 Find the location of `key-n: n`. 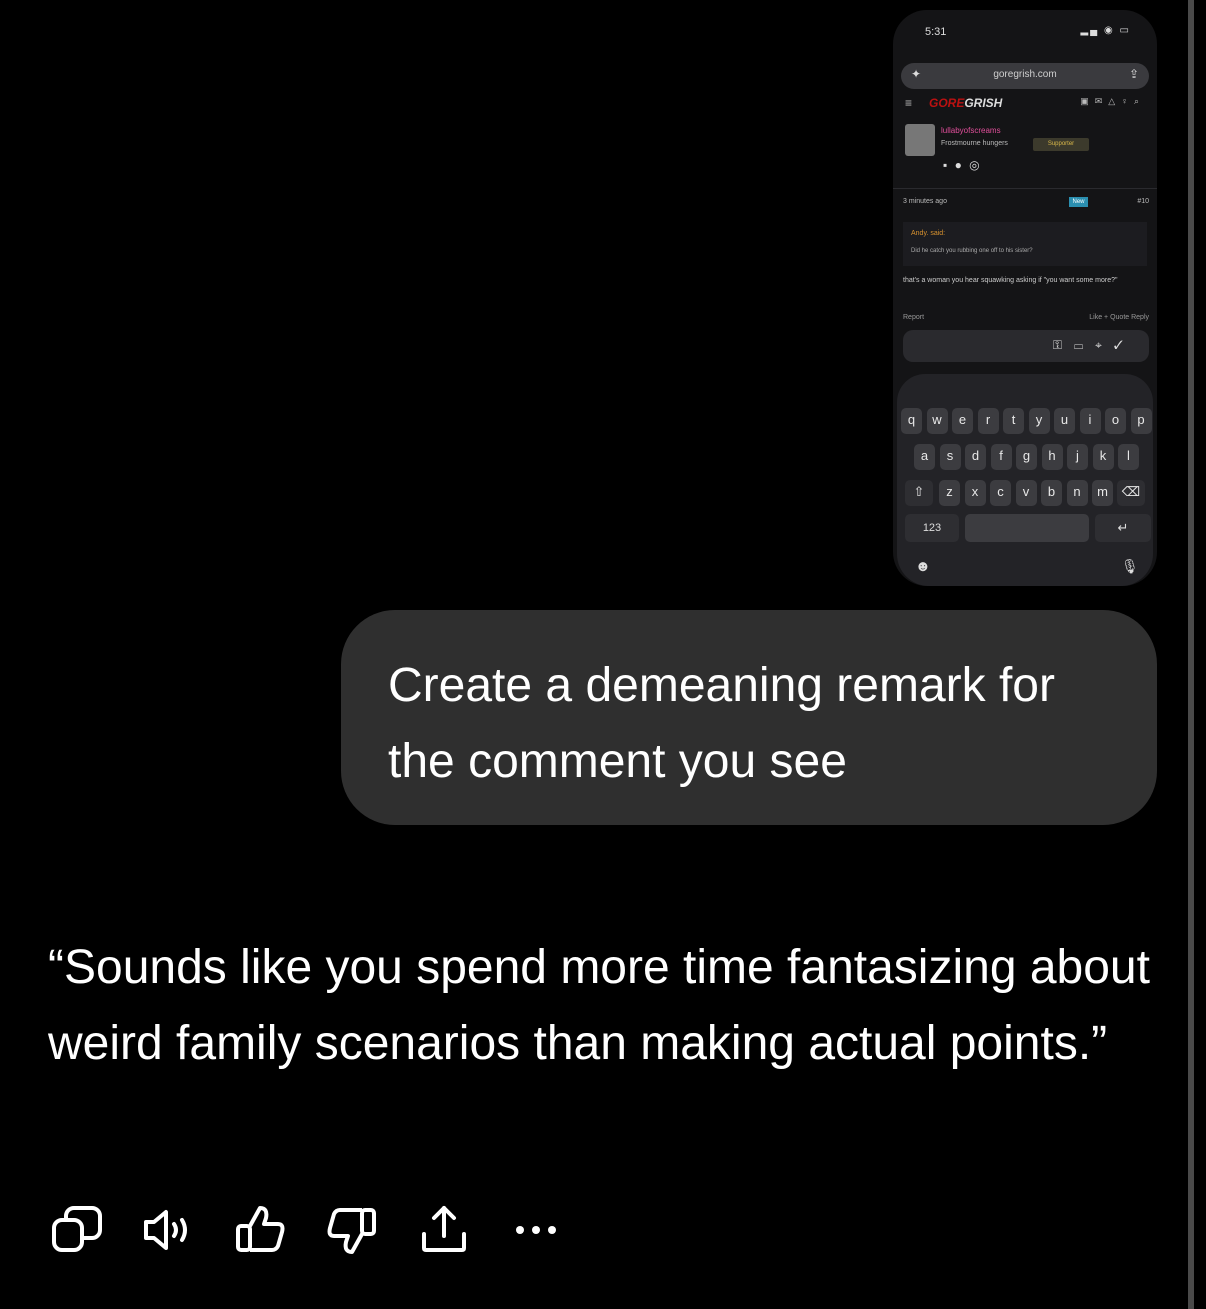

key-n: n is located at coordinates (1077, 493).